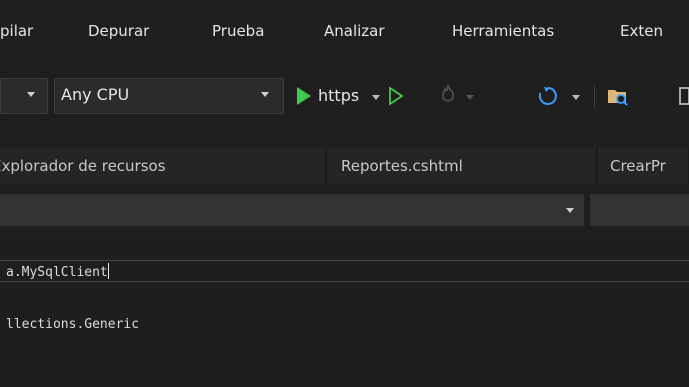  What do you see at coordinates (354, 31) in the screenshot?
I see `menu-analizar: Analizar` at bounding box center [354, 31].